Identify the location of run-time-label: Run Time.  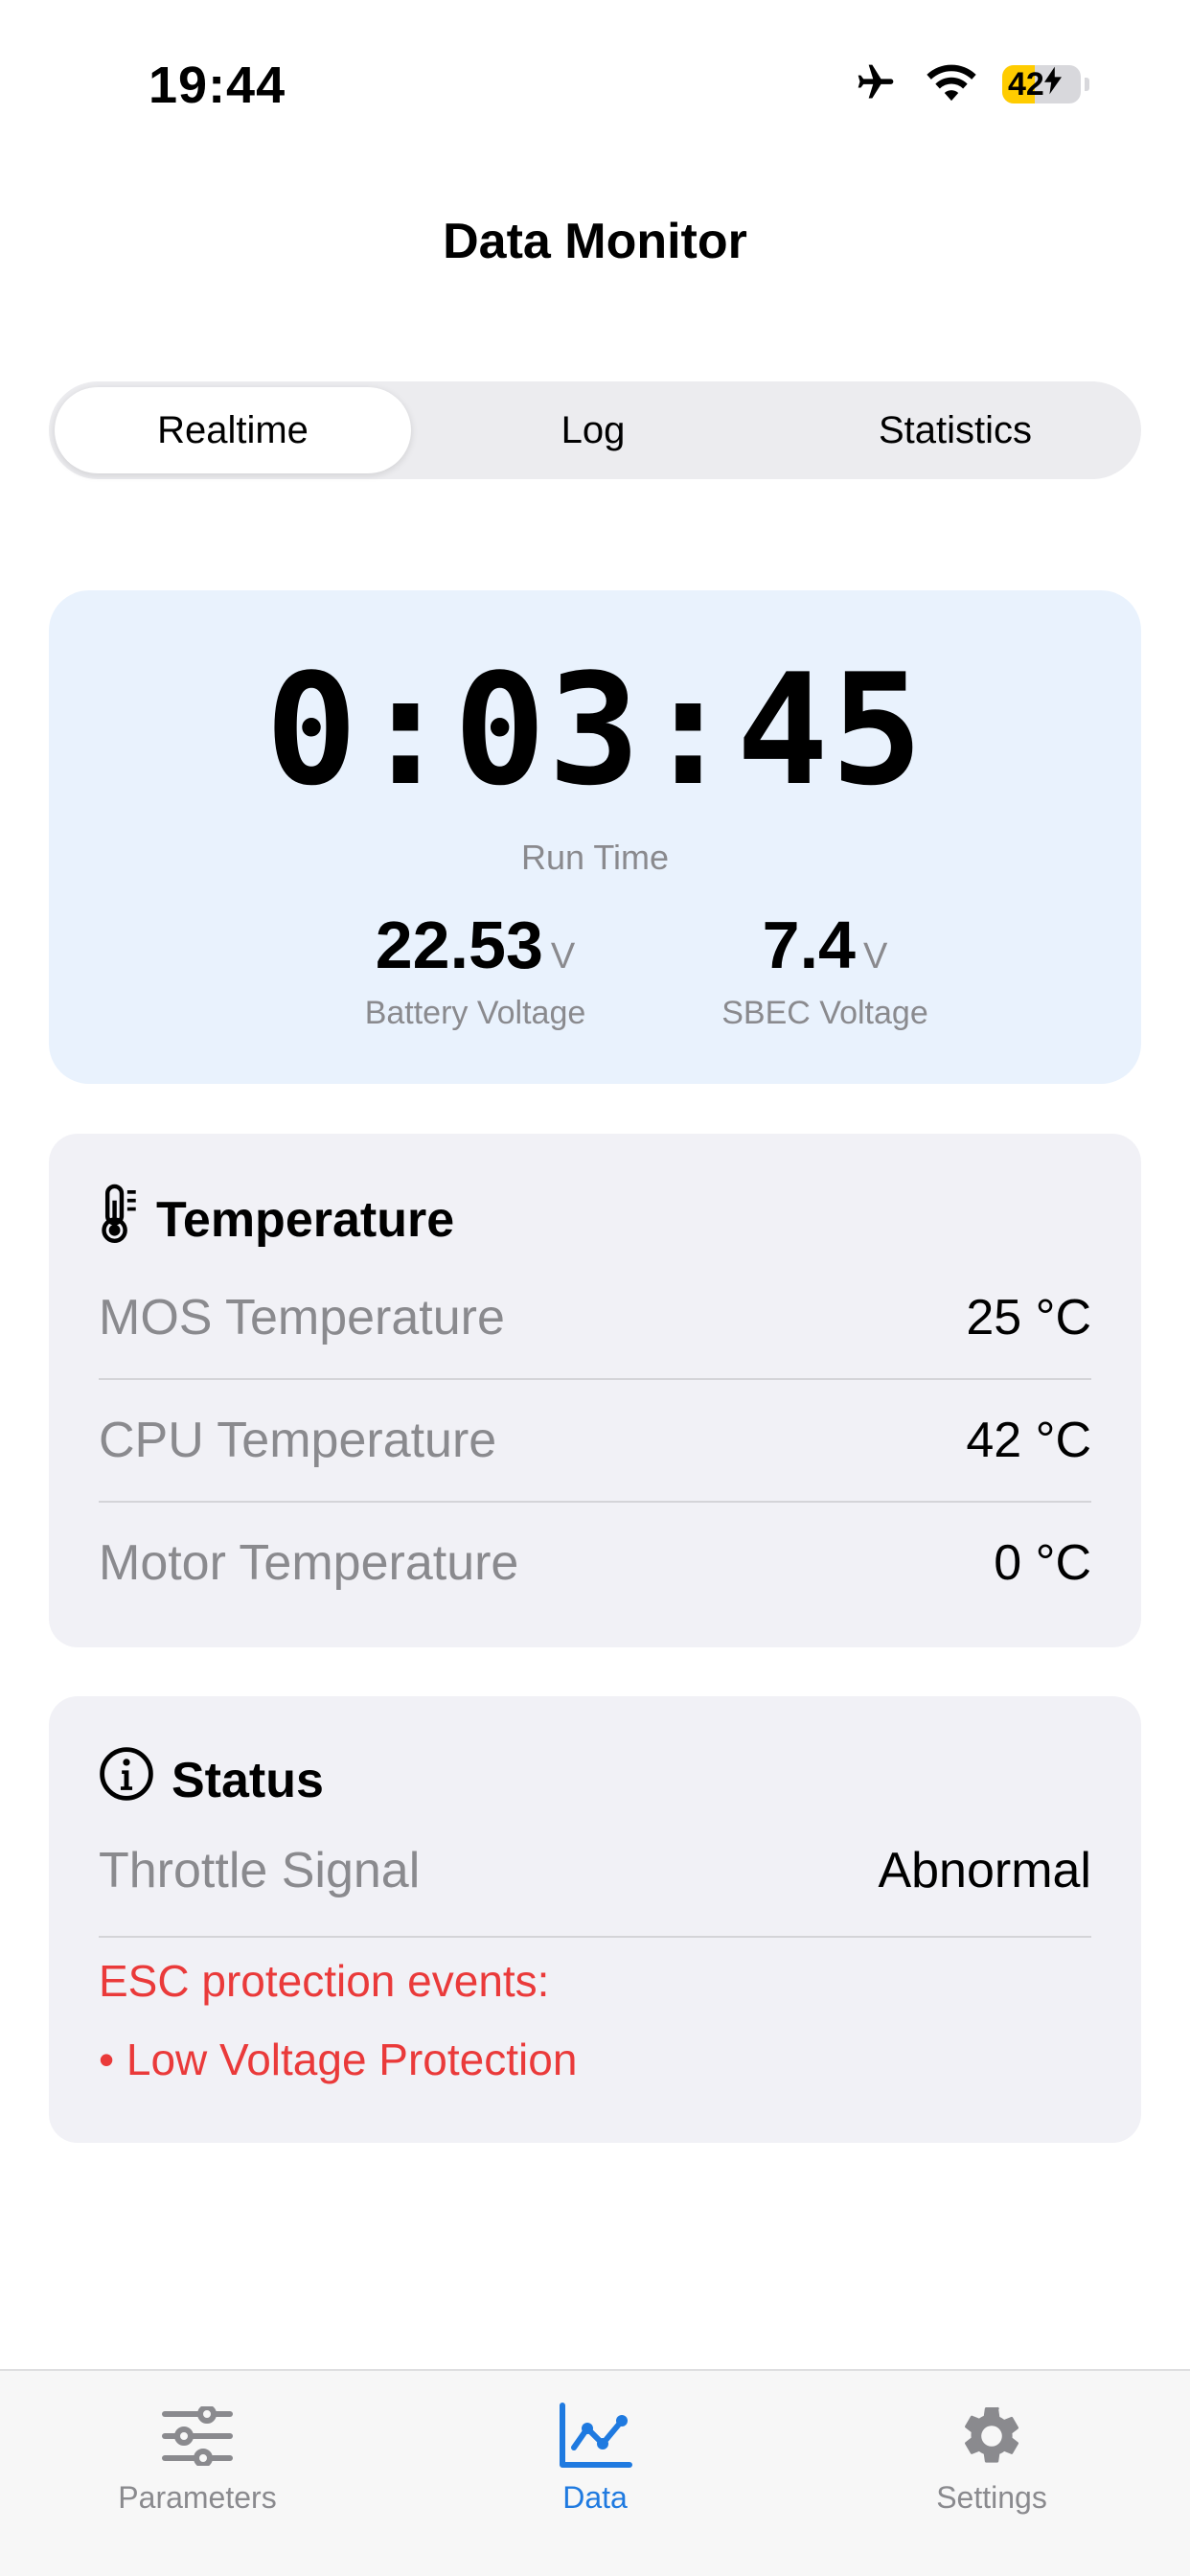
(595, 857).